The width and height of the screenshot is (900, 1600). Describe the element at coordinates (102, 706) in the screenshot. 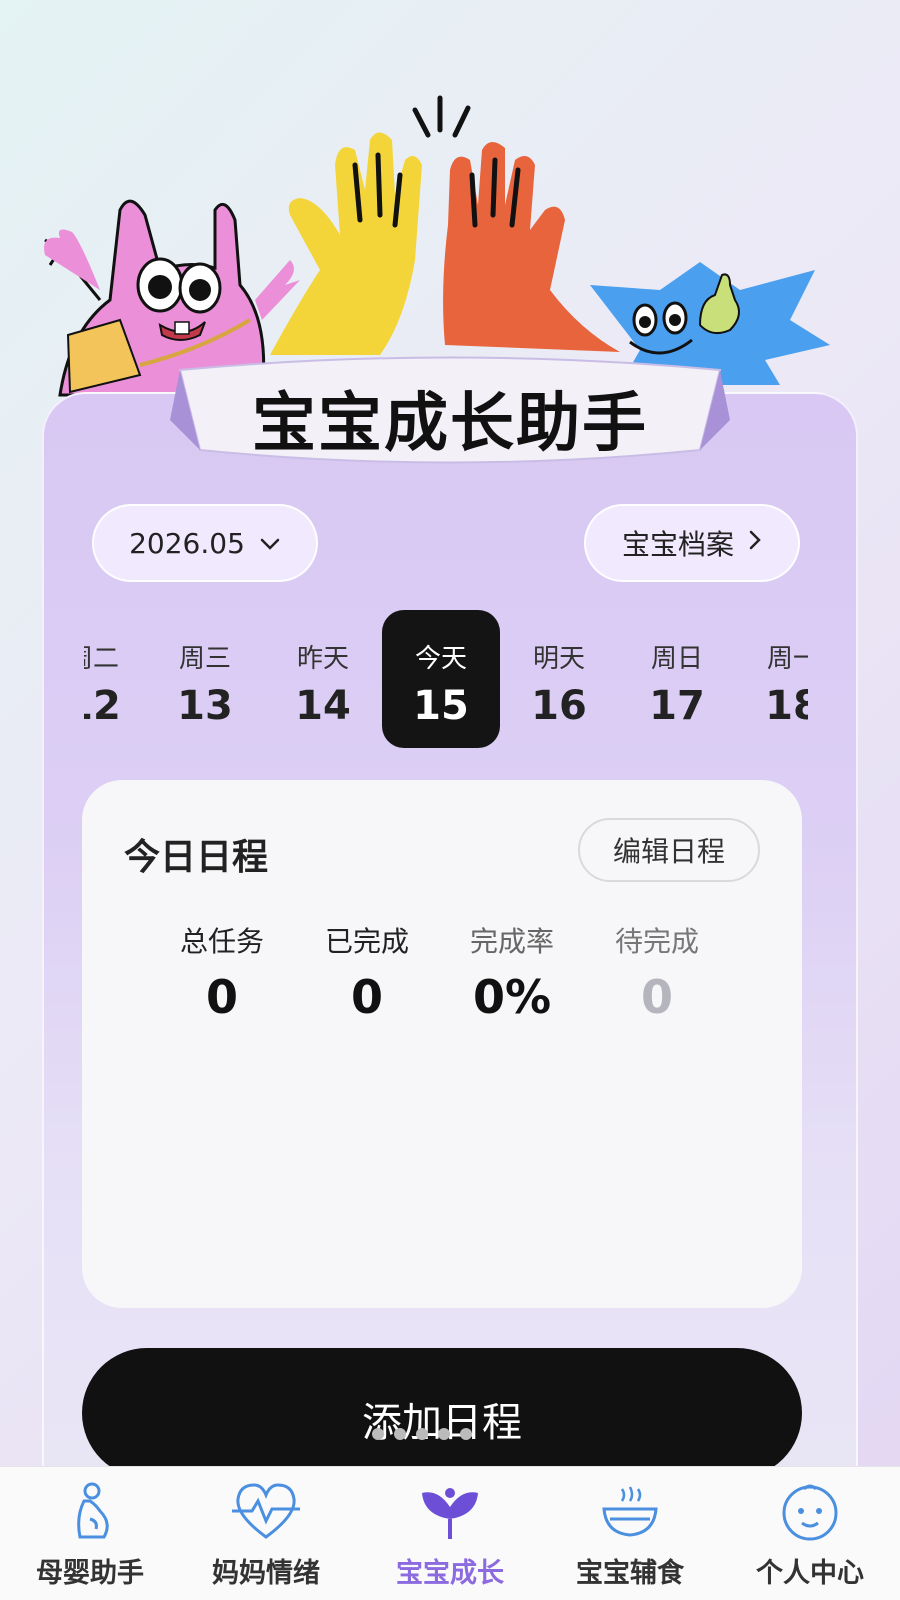

I see `date-day-number: 12` at that location.